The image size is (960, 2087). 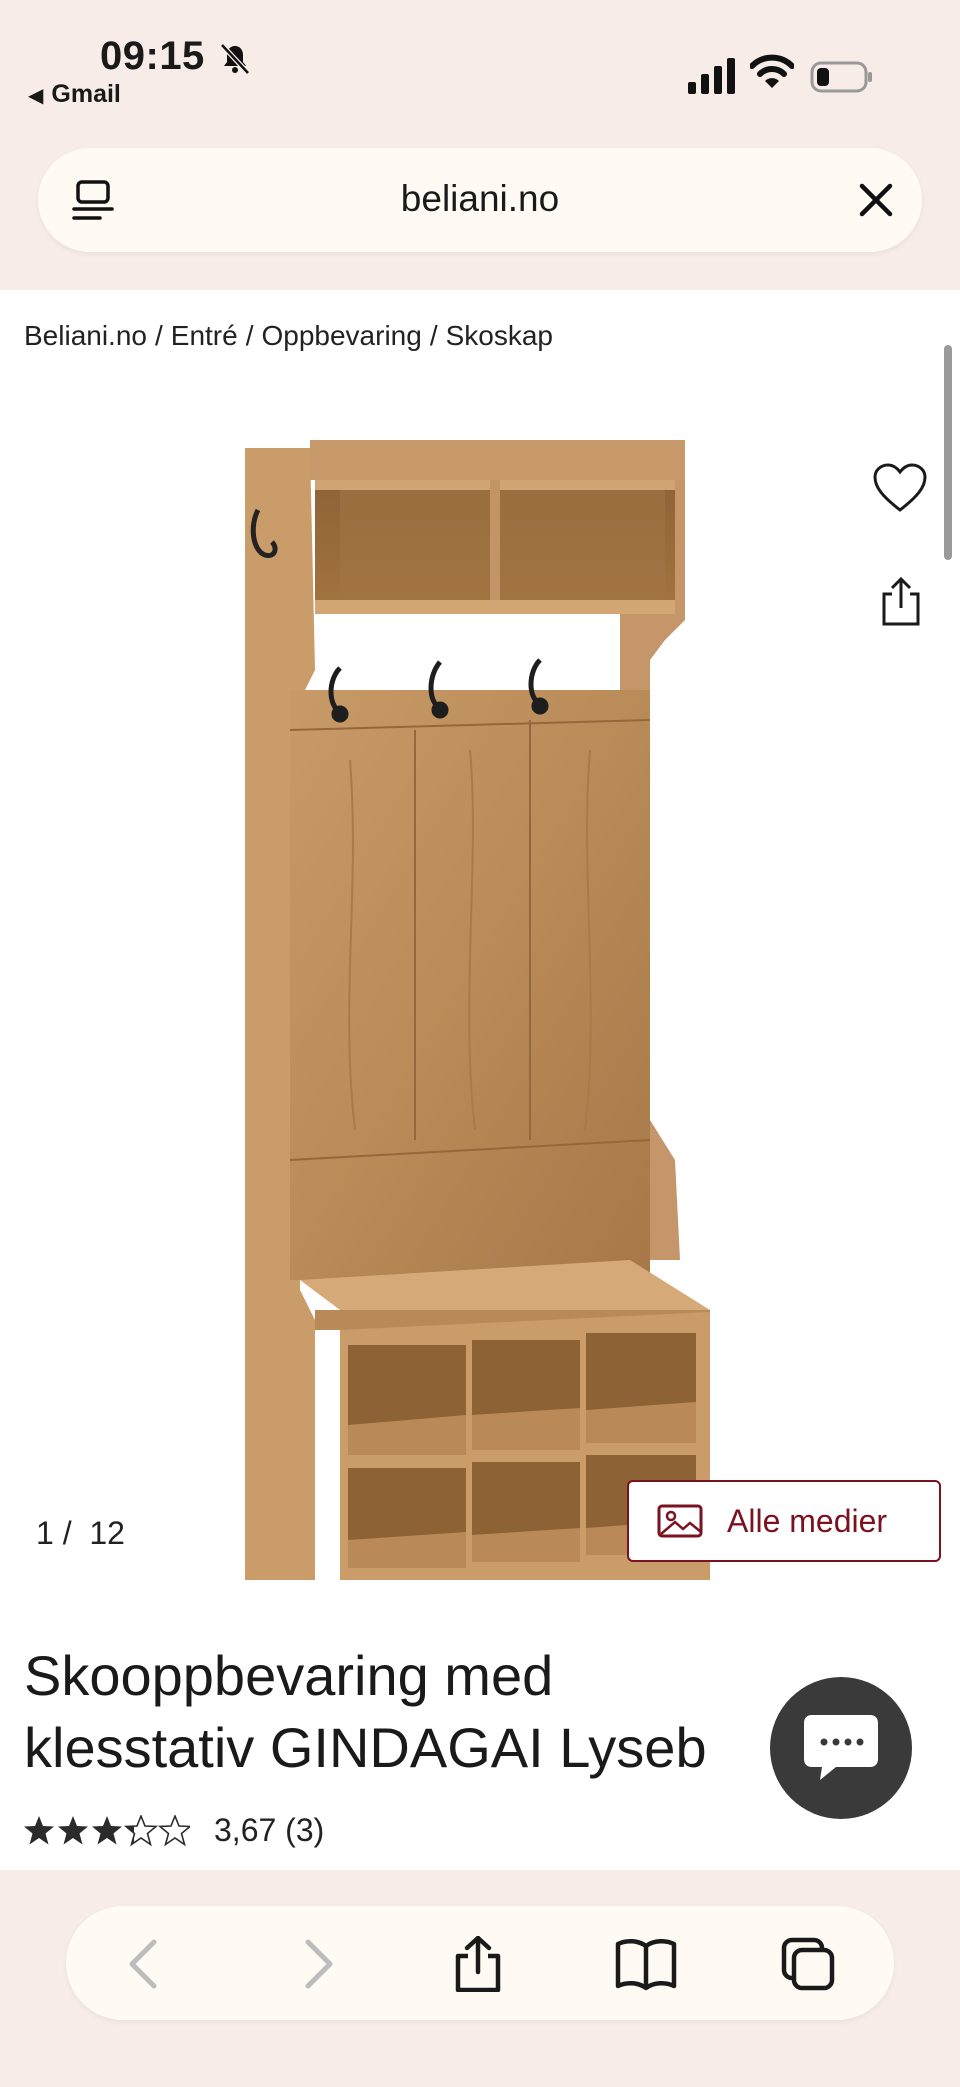 What do you see at coordinates (305, 1830) in the screenshot?
I see `review-count: (3)` at bounding box center [305, 1830].